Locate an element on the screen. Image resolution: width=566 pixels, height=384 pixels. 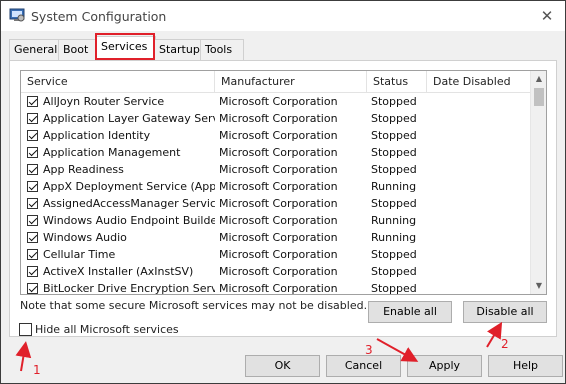
arrow-to-disable-all is located at coordinates (494, 334).